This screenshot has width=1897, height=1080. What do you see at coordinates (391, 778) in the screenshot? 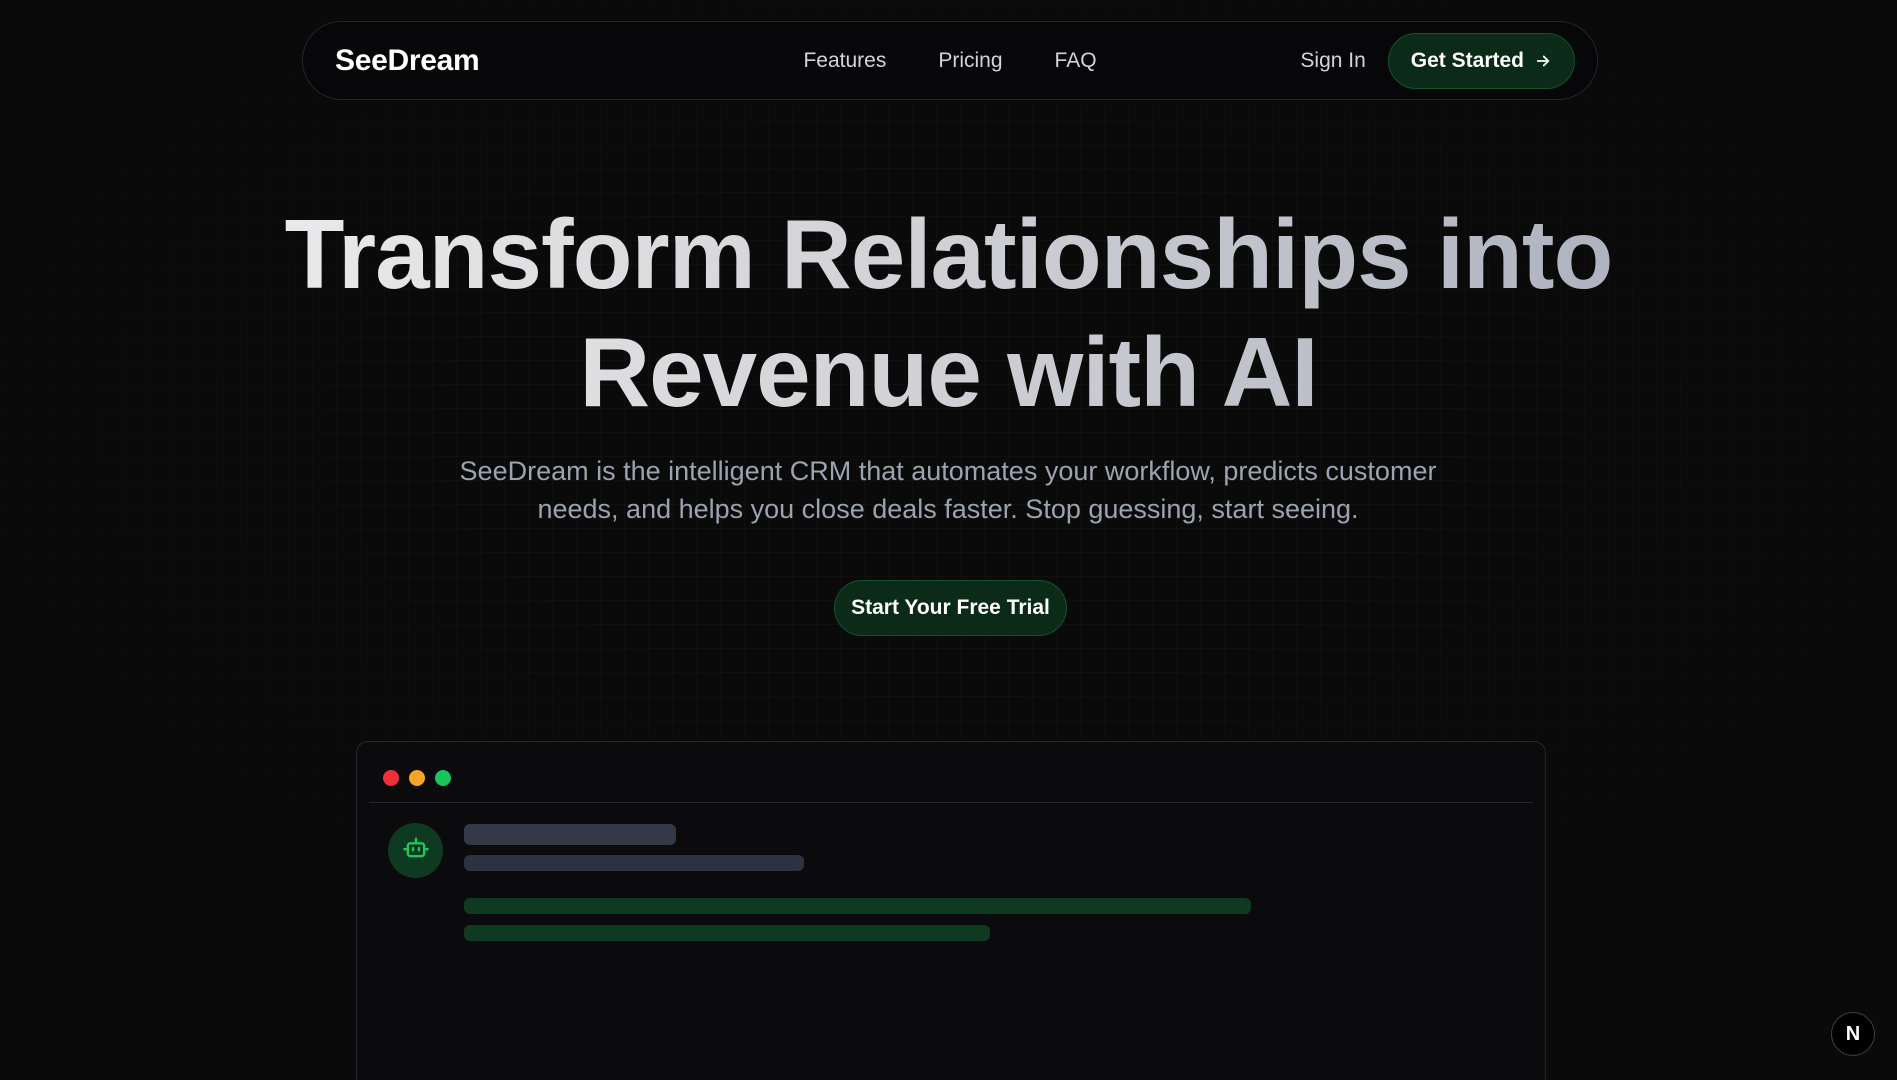
I see `window-close-dot` at bounding box center [391, 778].